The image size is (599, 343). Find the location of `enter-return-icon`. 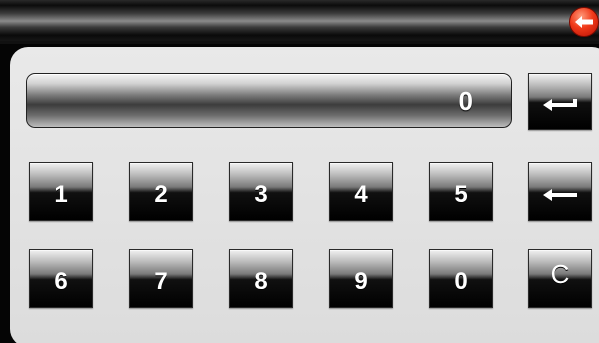

enter-return-icon is located at coordinates (560, 104).